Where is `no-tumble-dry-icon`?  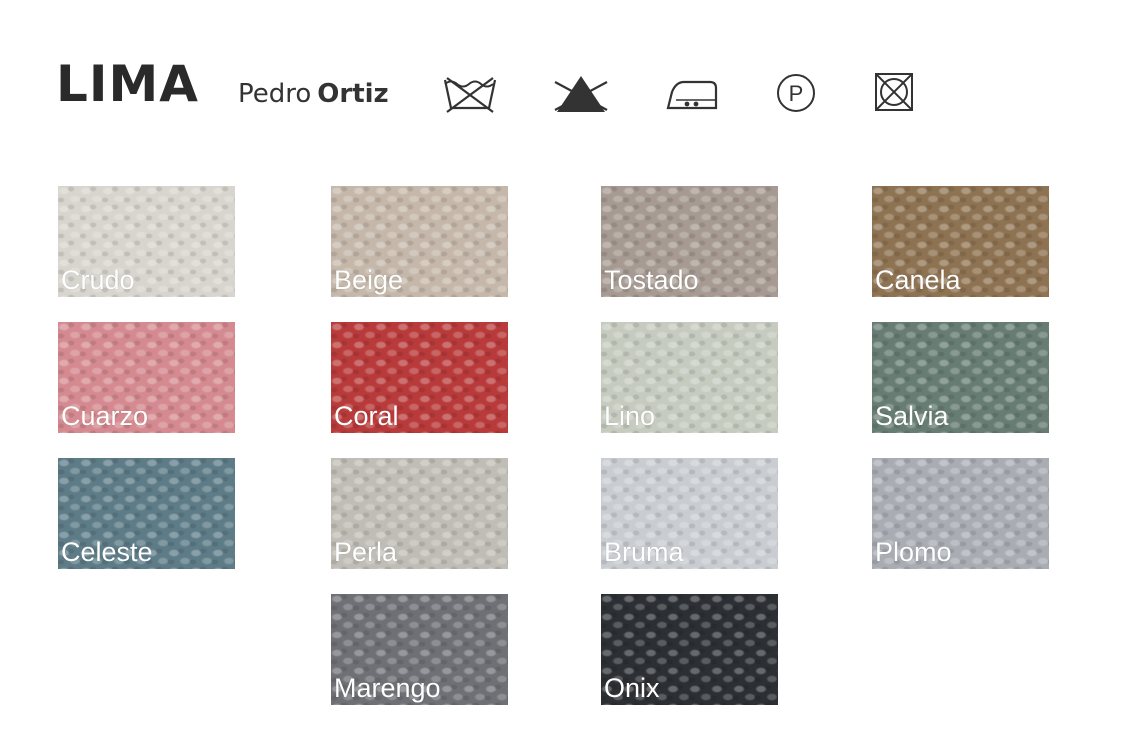 no-tumble-dry-icon is located at coordinates (894, 93).